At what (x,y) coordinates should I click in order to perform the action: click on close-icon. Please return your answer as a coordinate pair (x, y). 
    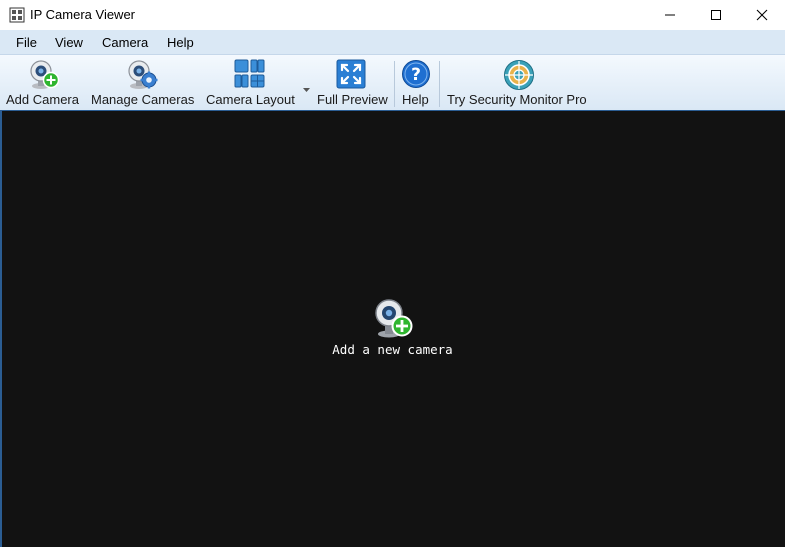
    Looking at the image, I should click on (762, 15).